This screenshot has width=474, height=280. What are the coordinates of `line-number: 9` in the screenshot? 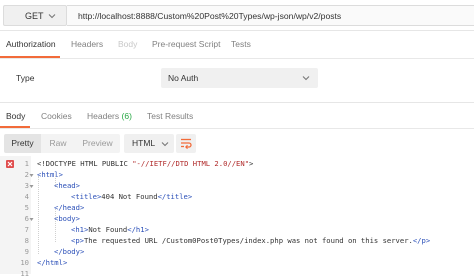 It's located at (26, 251).